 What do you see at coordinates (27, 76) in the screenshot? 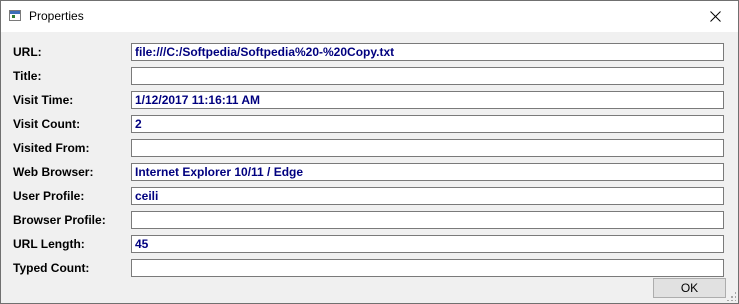
I see `title-label: Title:` at bounding box center [27, 76].